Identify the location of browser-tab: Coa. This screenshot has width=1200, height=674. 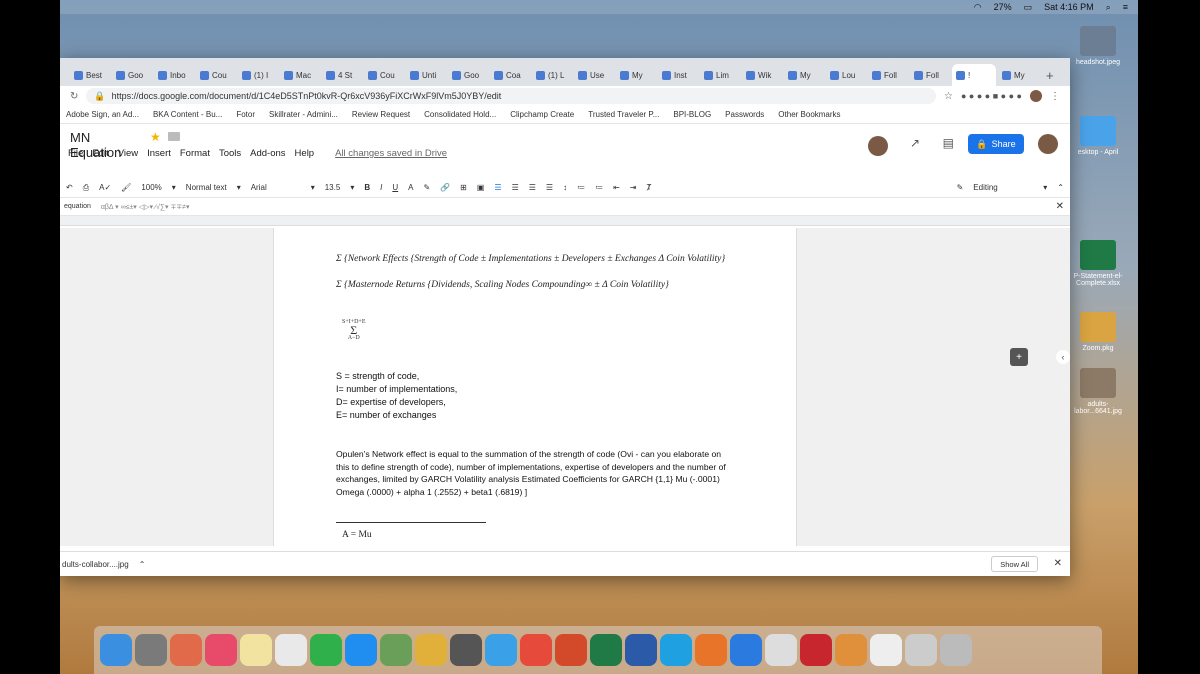
(510, 75).